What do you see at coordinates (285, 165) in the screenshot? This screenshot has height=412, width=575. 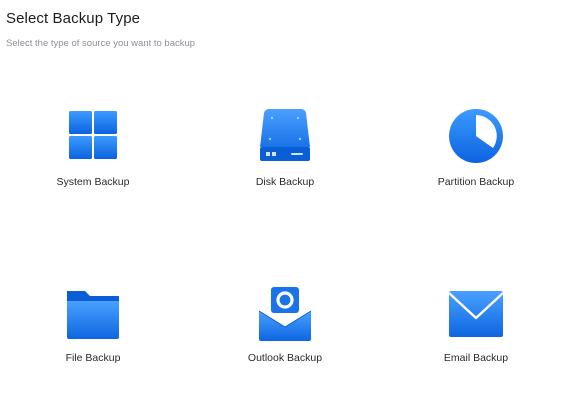 I see `disk-backup-option: Disk Backup` at bounding box center [285, 165].